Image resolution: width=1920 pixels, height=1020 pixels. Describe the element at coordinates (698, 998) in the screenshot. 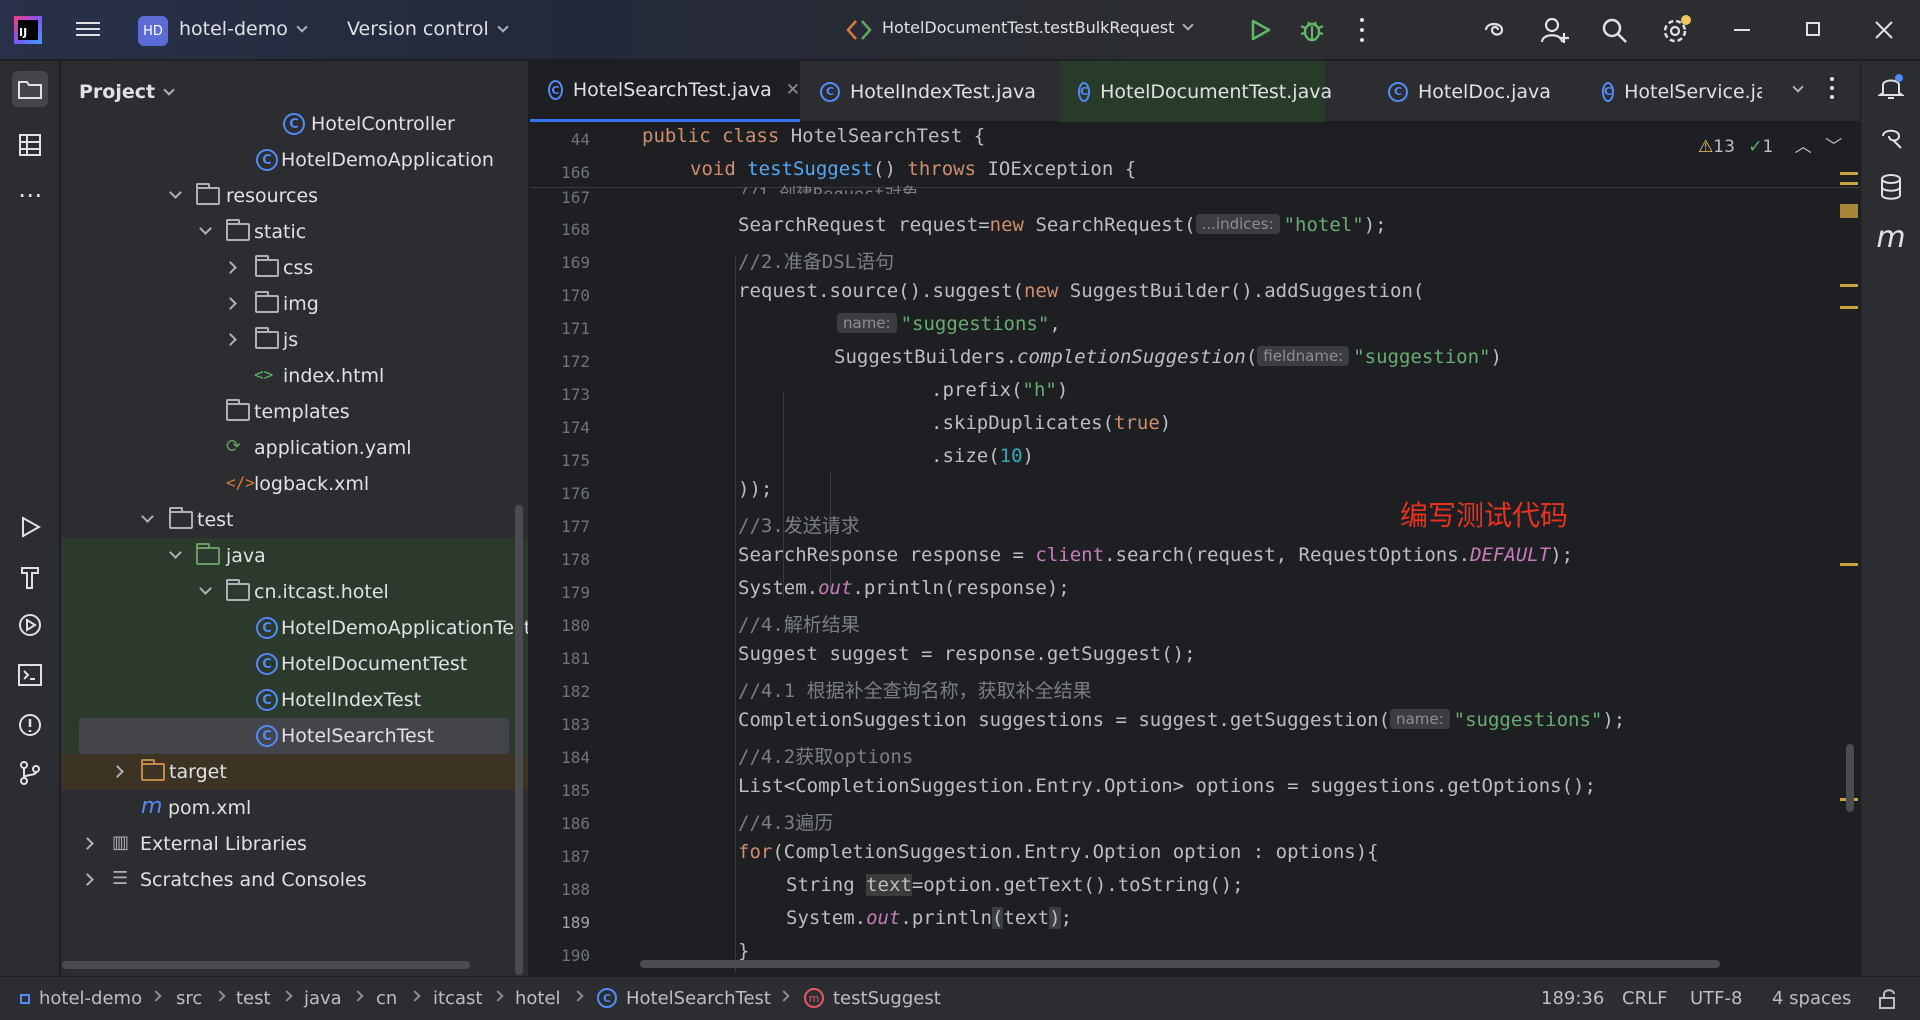

I see `breadcrumb-class: HotelSearchTest` at that location.